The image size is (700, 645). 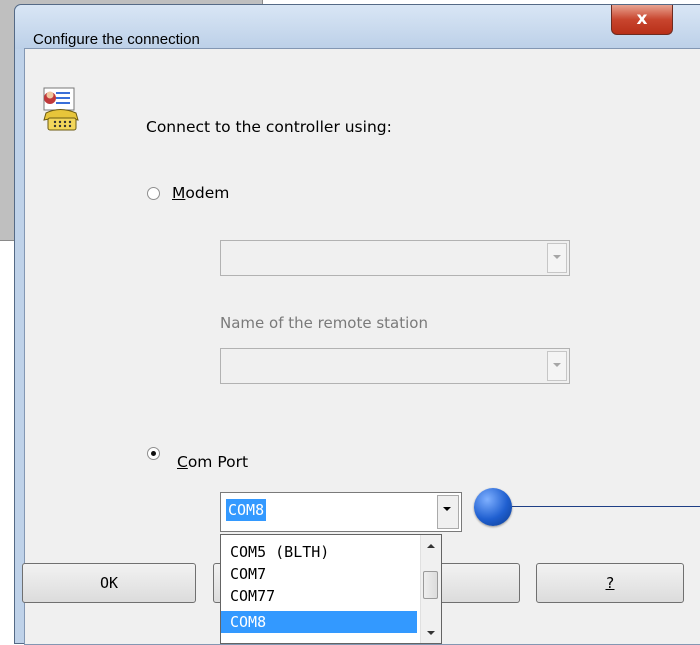 I want to click on com-port-value: COM8, so click(x=246, y=510).